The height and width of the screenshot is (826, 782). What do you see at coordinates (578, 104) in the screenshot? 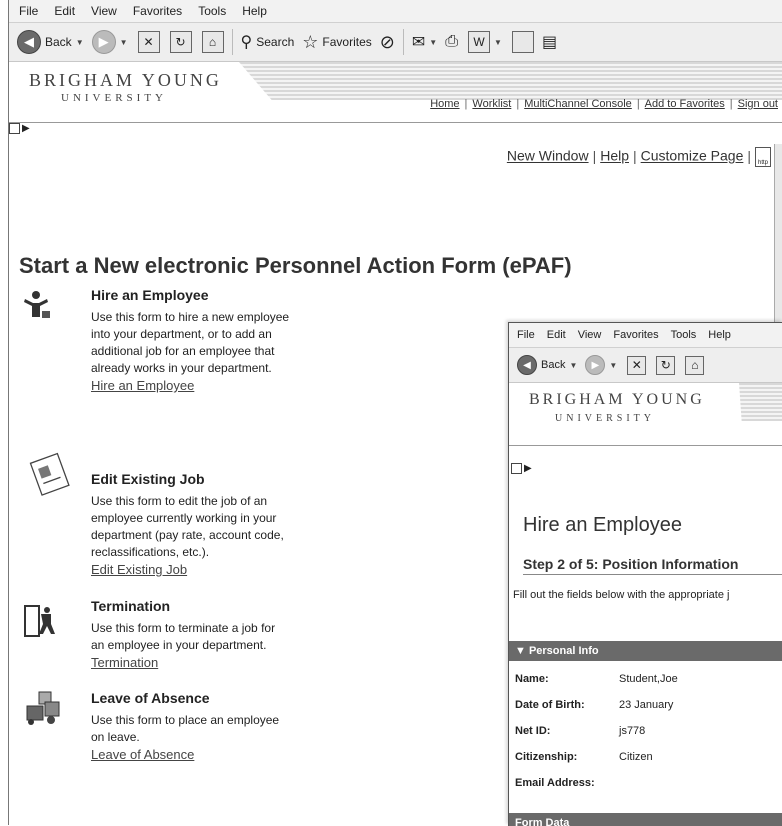
I see `nav-multichannel-console: MultiChannel Console` at bounding box center [578, 104].